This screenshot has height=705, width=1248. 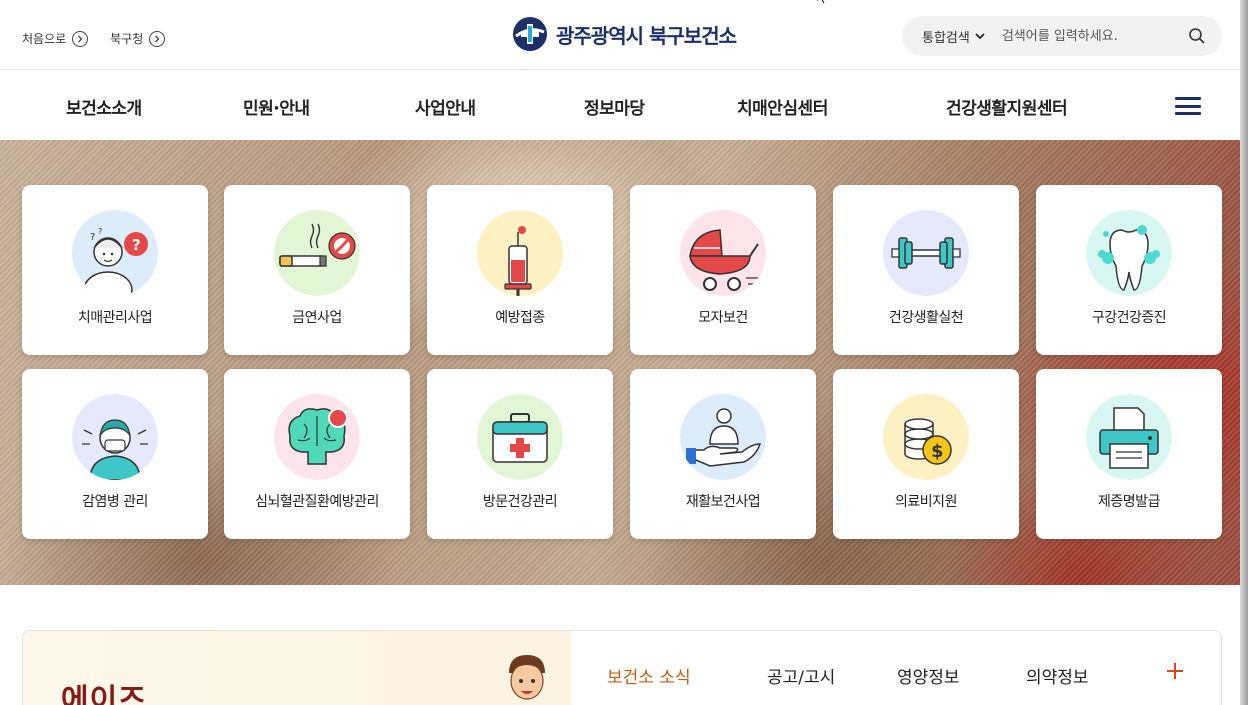 I want to click on search-icon, so click(x=1197, y=36).